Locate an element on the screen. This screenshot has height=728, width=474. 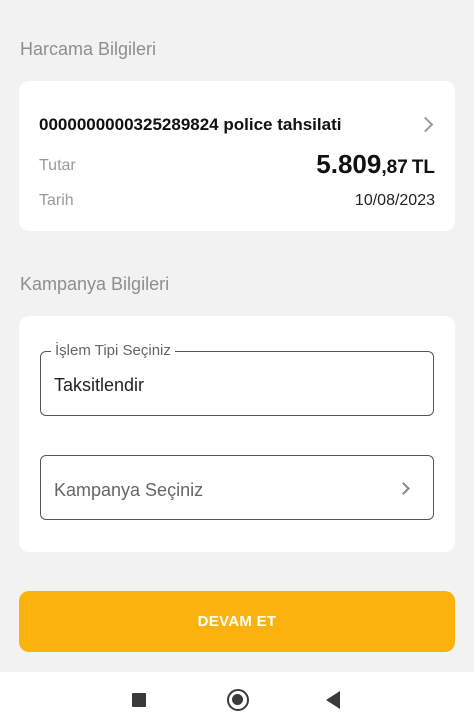
transaction-type-select: İşlem Tipi Seçiniz Taksitlendir is located at coordinates (237, 379).